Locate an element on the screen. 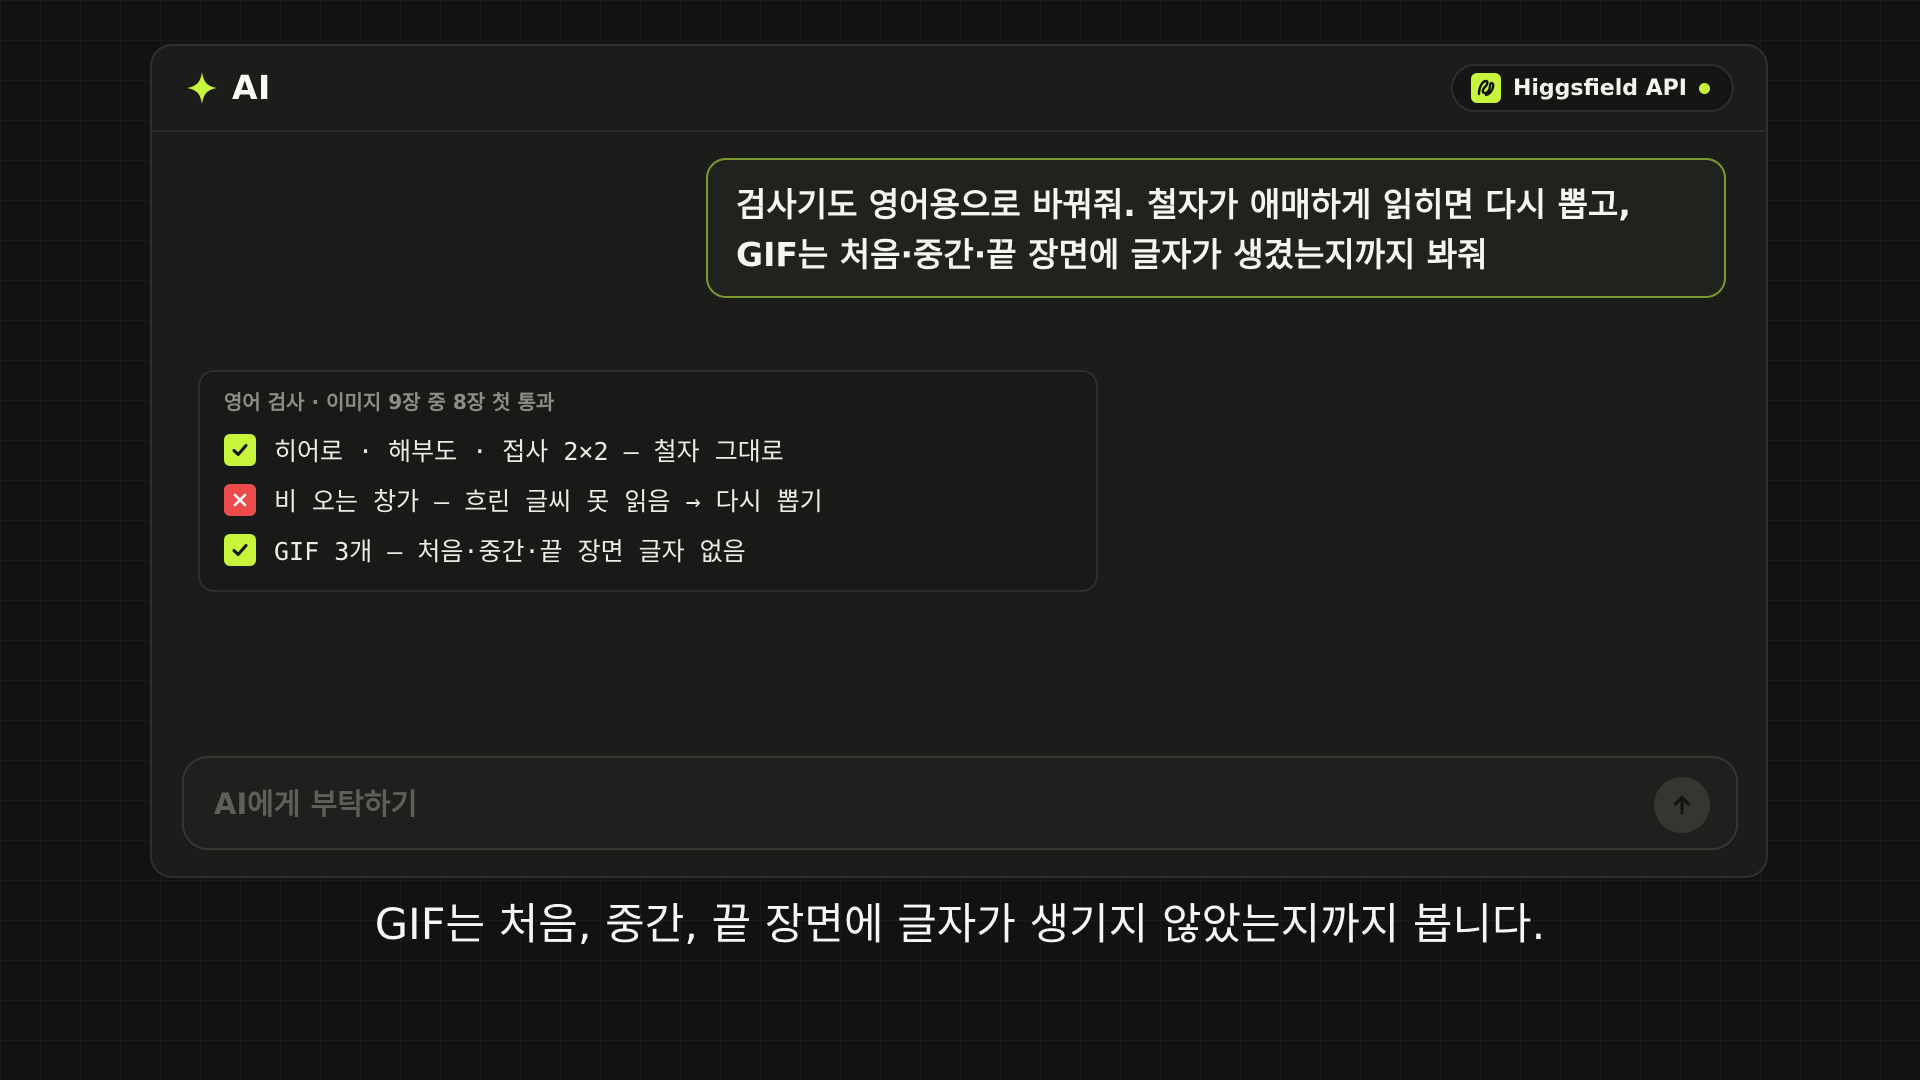 The height and width of the screenshot is (1080, 1920). sparkle-icon is located at coordinates (202, 87).